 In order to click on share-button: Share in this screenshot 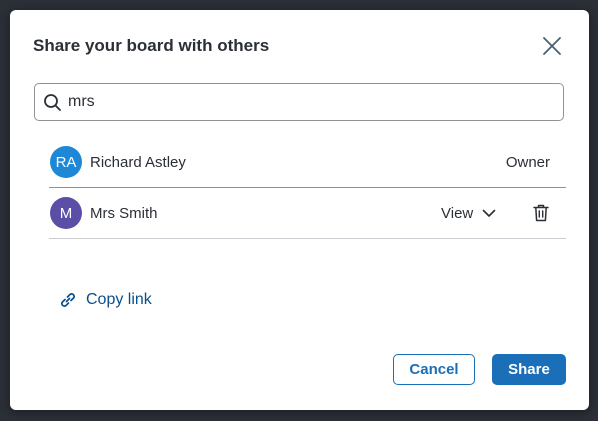, I will do `click(529, 369)`.